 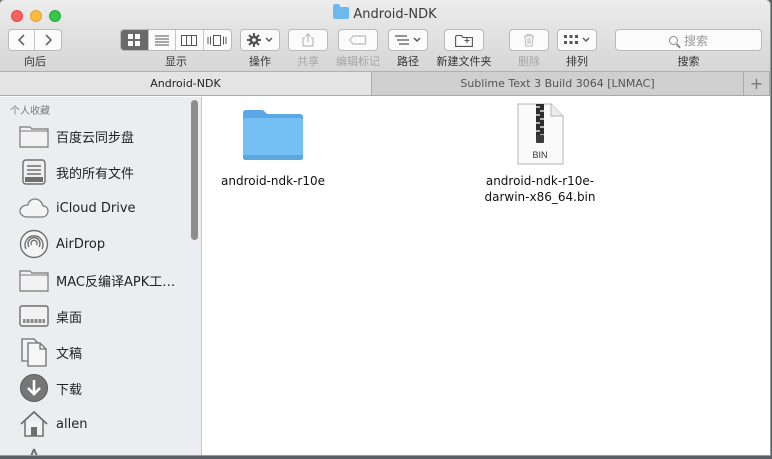 I want to click on back-button, so click(x=22, y=40).